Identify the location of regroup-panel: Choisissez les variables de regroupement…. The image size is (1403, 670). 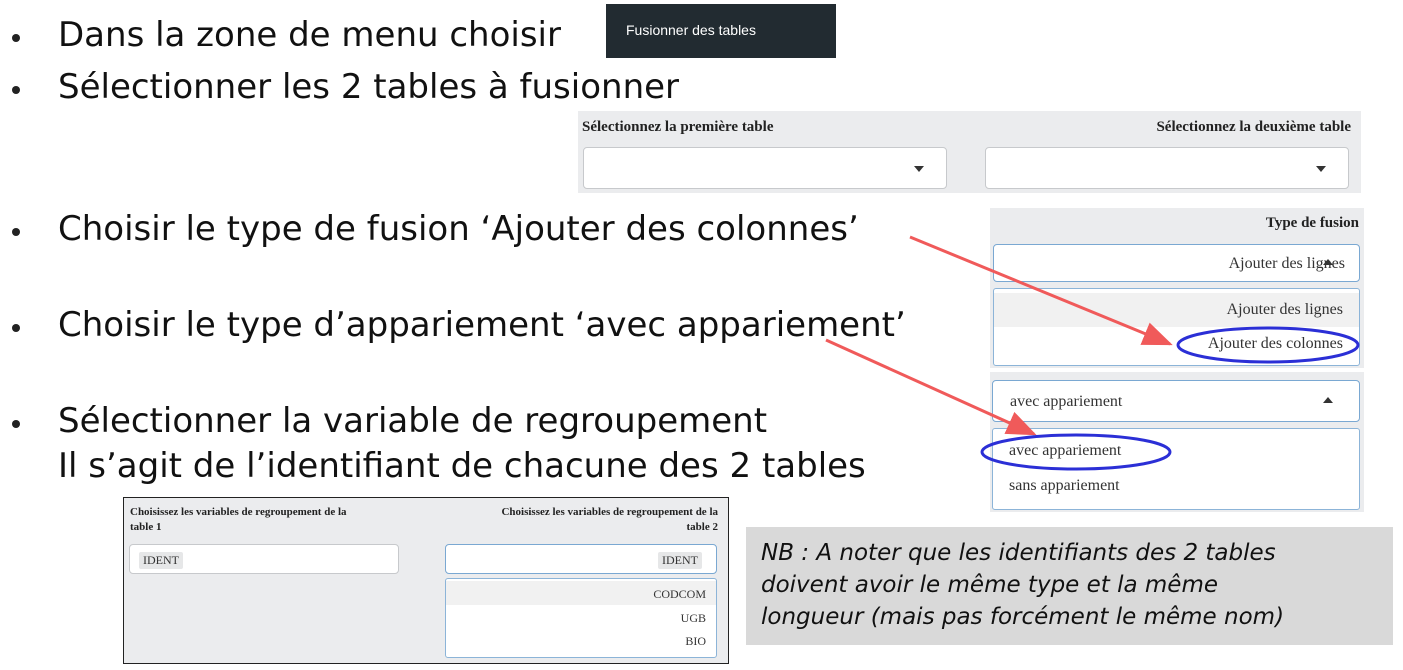
(426, 580).